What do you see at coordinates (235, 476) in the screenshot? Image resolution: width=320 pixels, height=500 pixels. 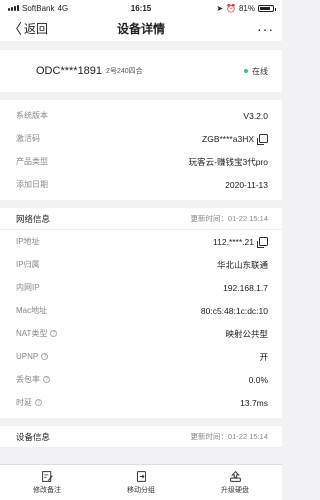 I see `upgrade-disk-icon` at bounding box center [235, 476].